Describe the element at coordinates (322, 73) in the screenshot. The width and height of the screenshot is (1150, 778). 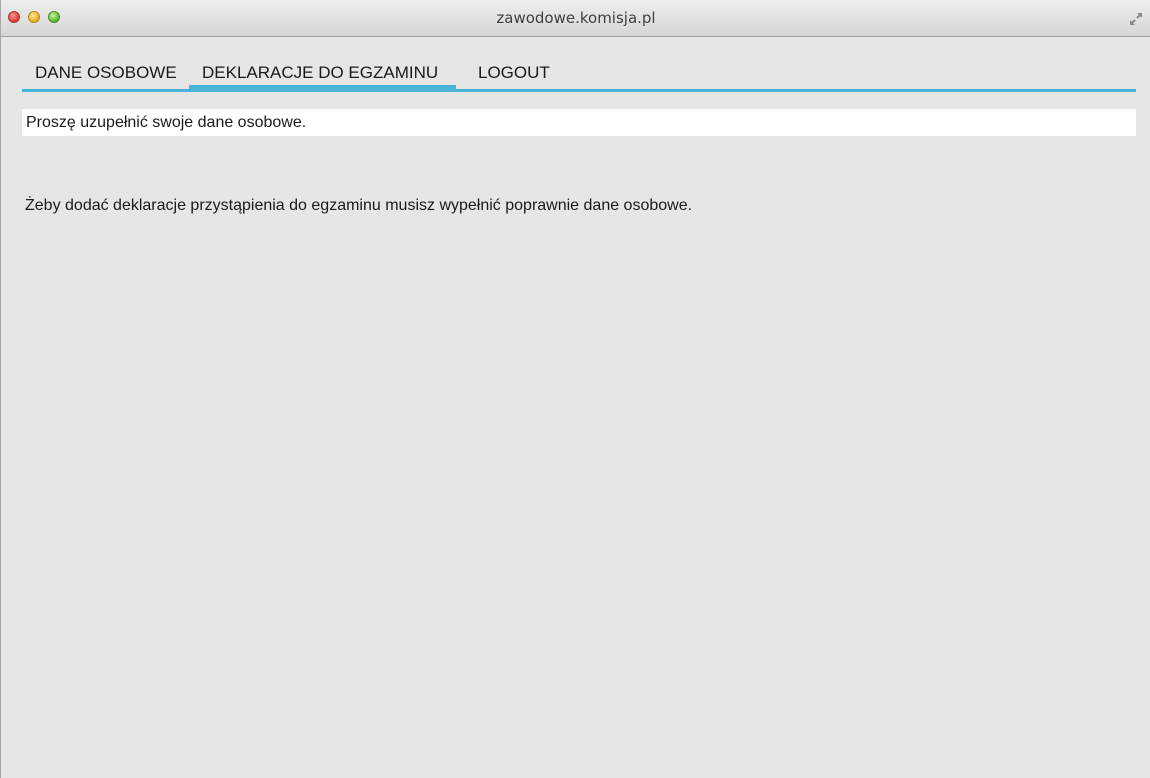
I see `tab-deklaracje-do-egzaminu: DEKLARACJE DO EGZAMINU` at that location.